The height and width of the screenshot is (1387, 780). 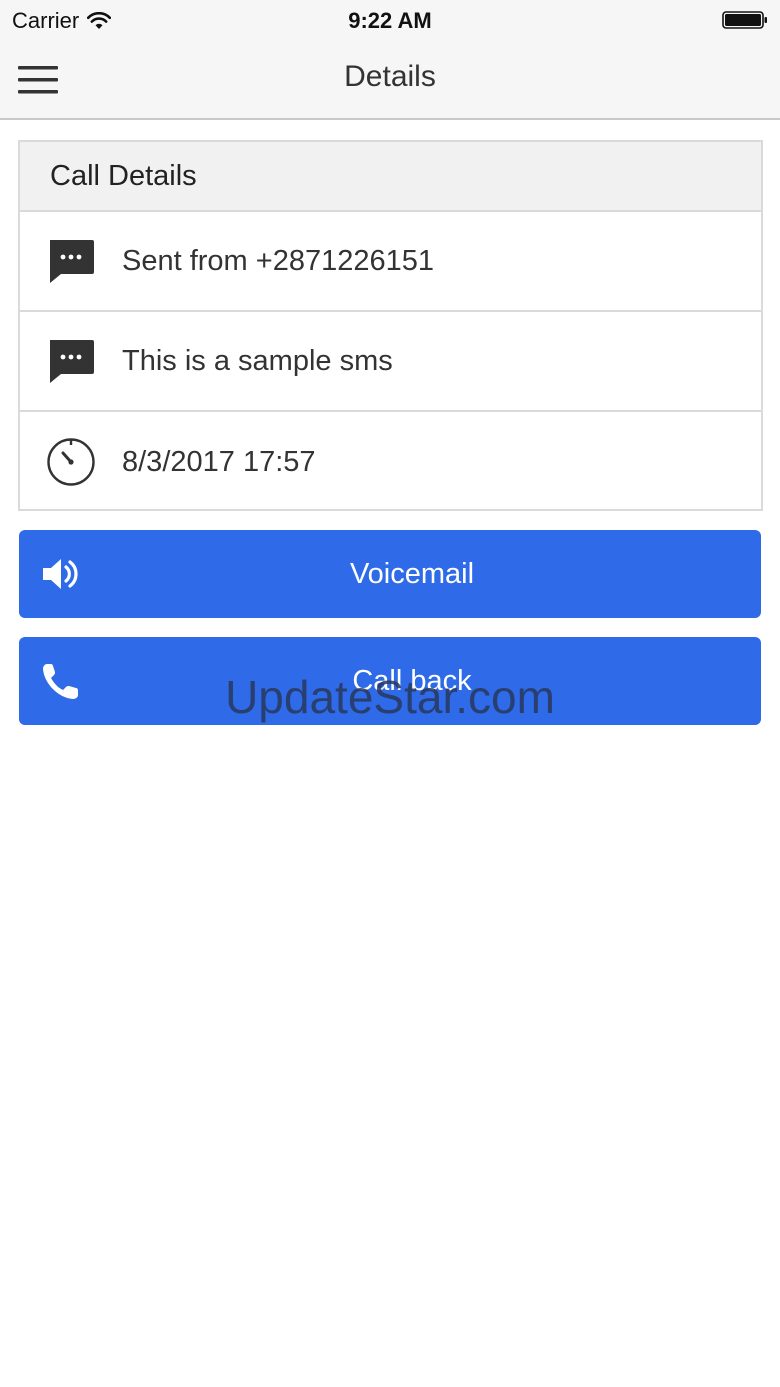 I want to click on timer-icon, so click(x=71, y=462).